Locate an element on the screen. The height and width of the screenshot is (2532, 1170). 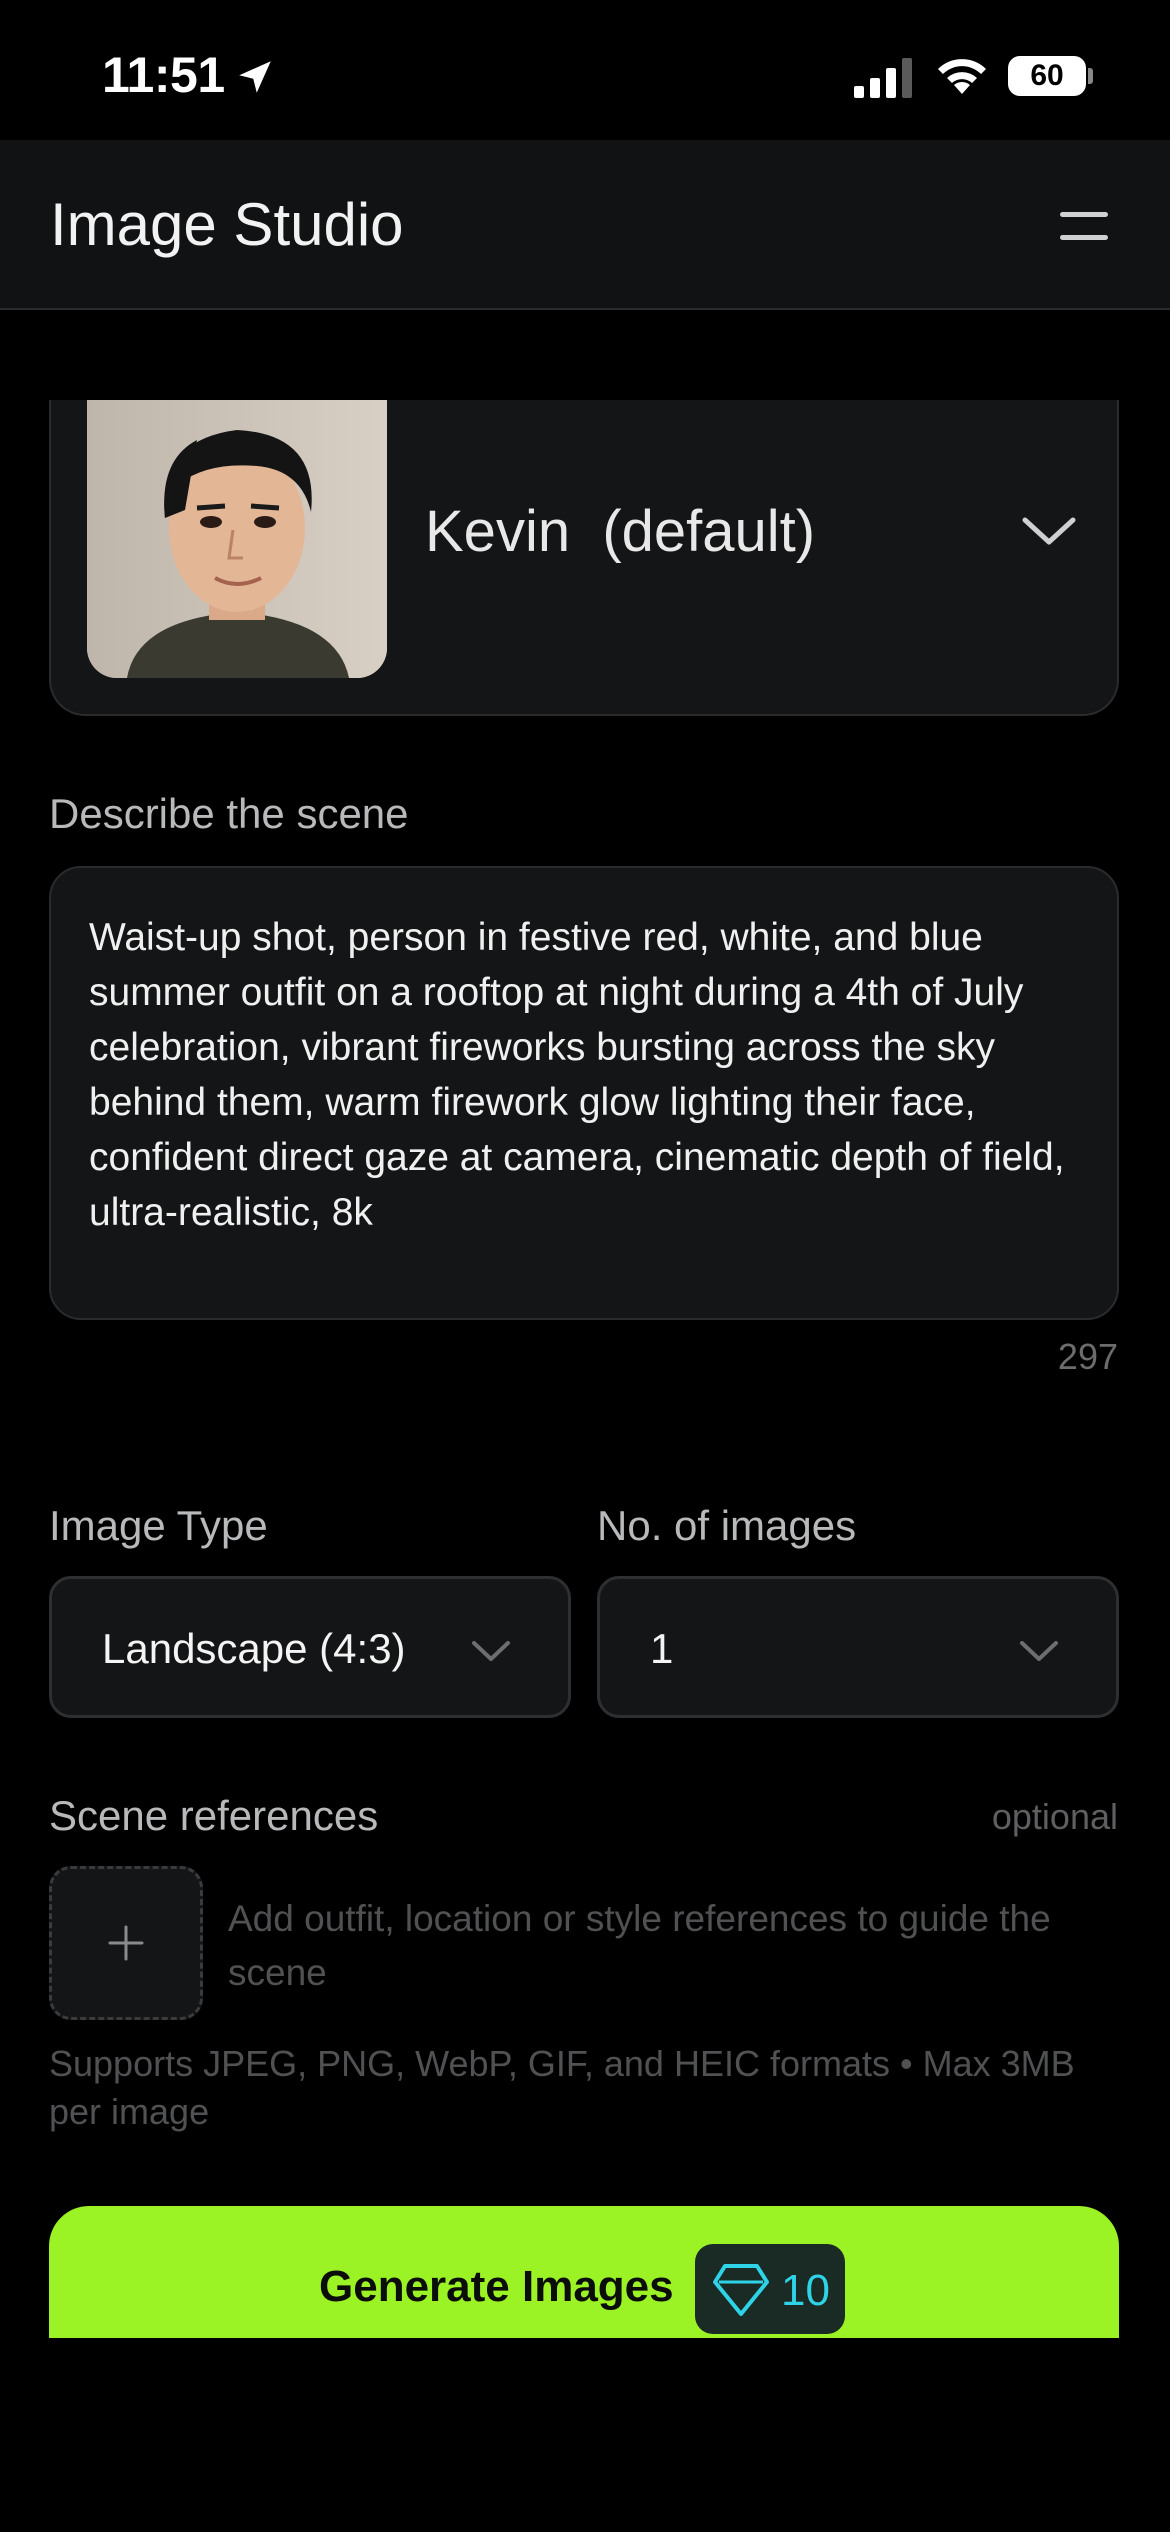
cellular-signal-icon is located at coordinates (883, 78).